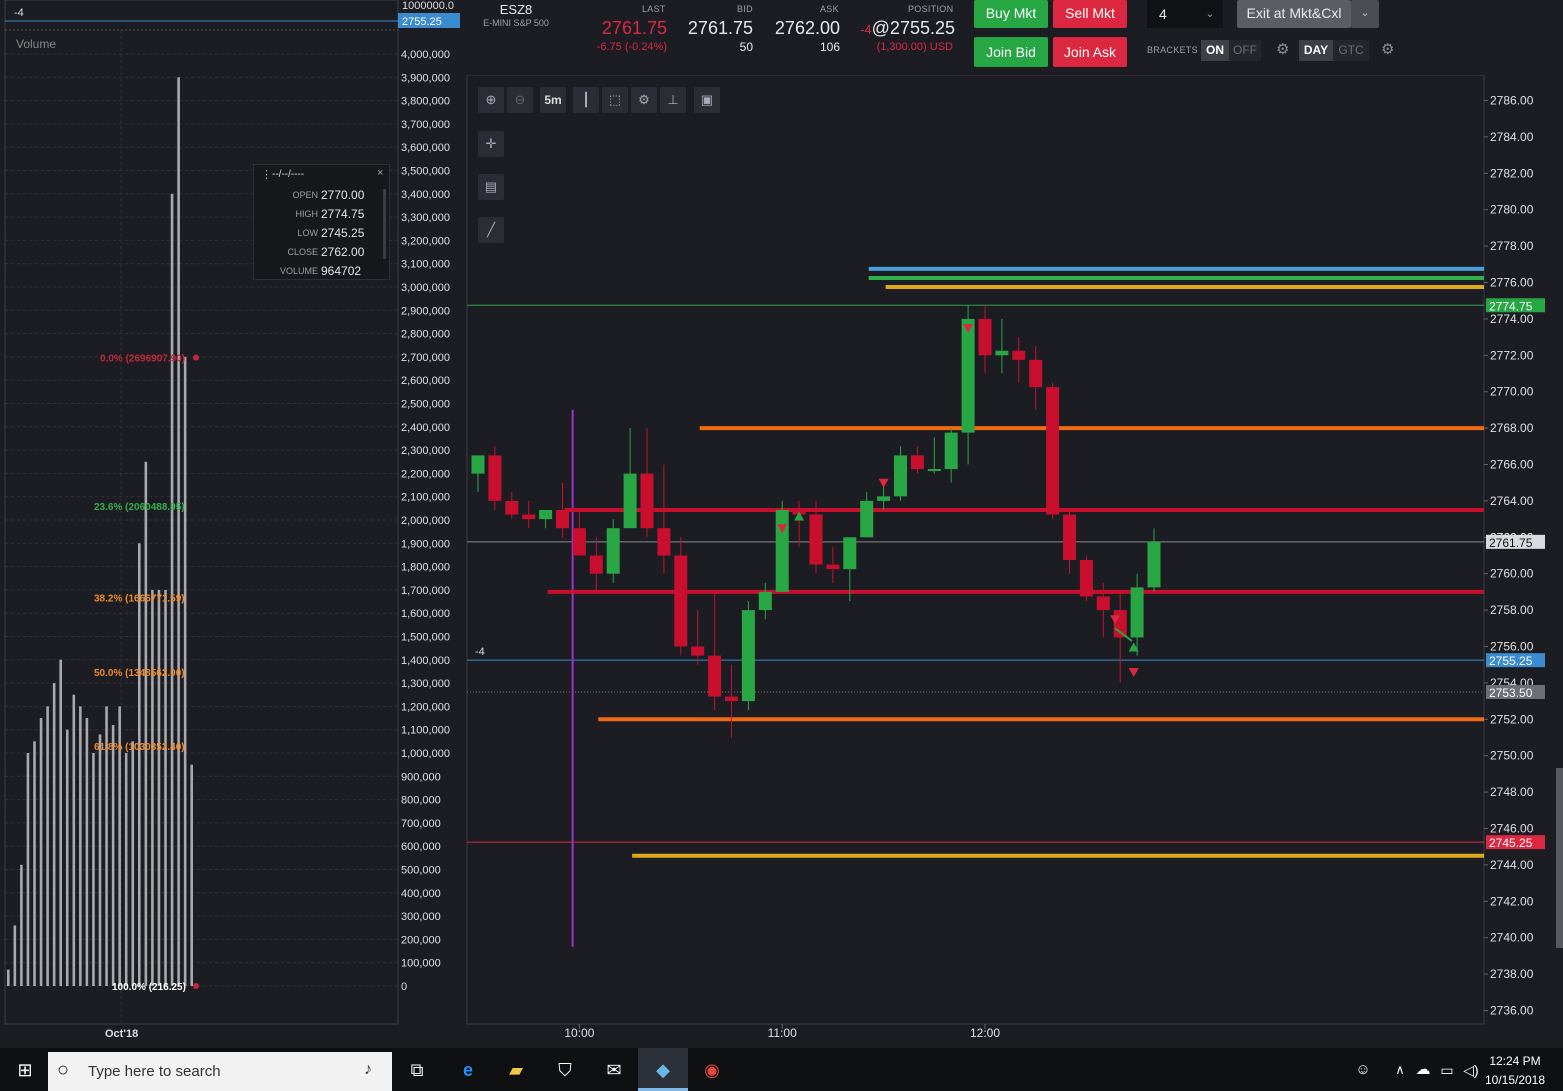  I want to click on bracket-settings-gear-icon: ⚙, so click(1282, 49).